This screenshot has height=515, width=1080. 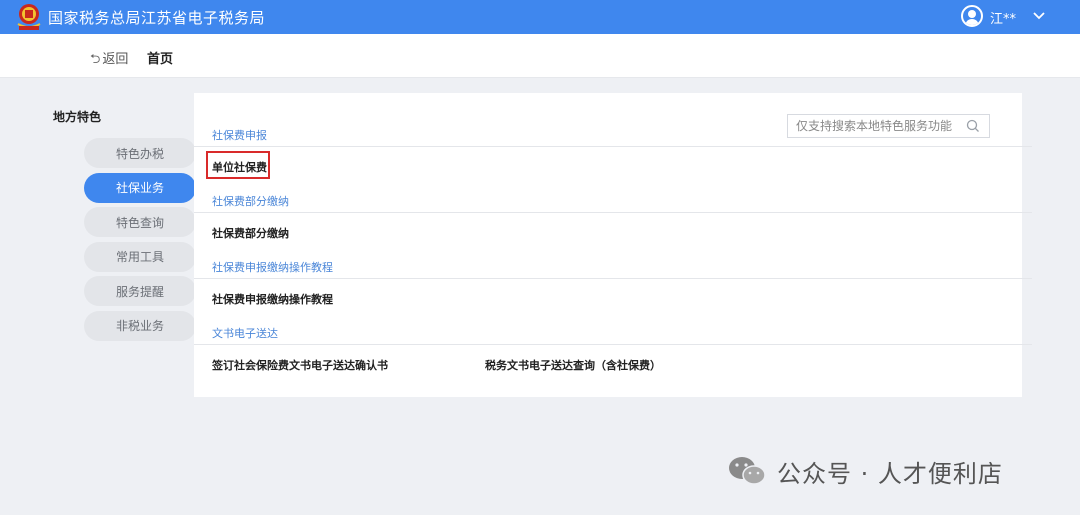 I want to click on wechat-icon, so click(x=747, y=471).